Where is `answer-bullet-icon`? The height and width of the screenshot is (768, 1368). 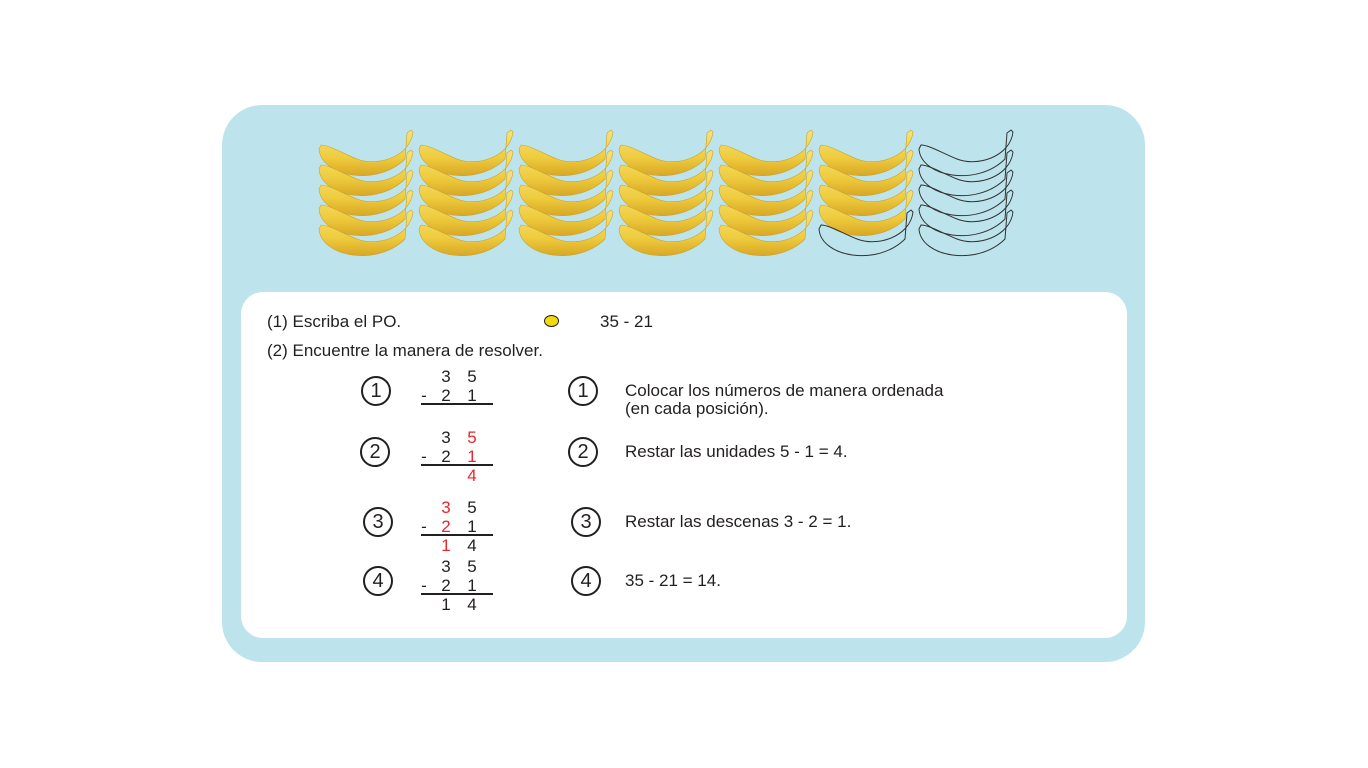 answer-bullet-icon is located at coordinates (551, 321).